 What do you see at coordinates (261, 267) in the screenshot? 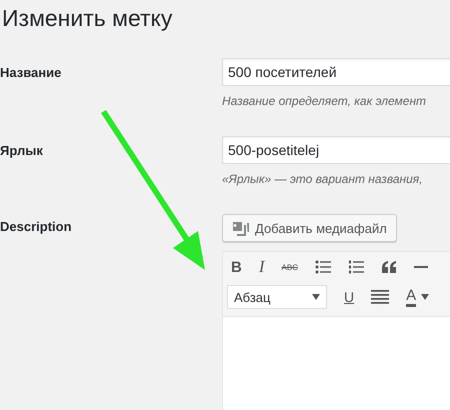
I see `format-button: I` at bounding box center [261, 267].